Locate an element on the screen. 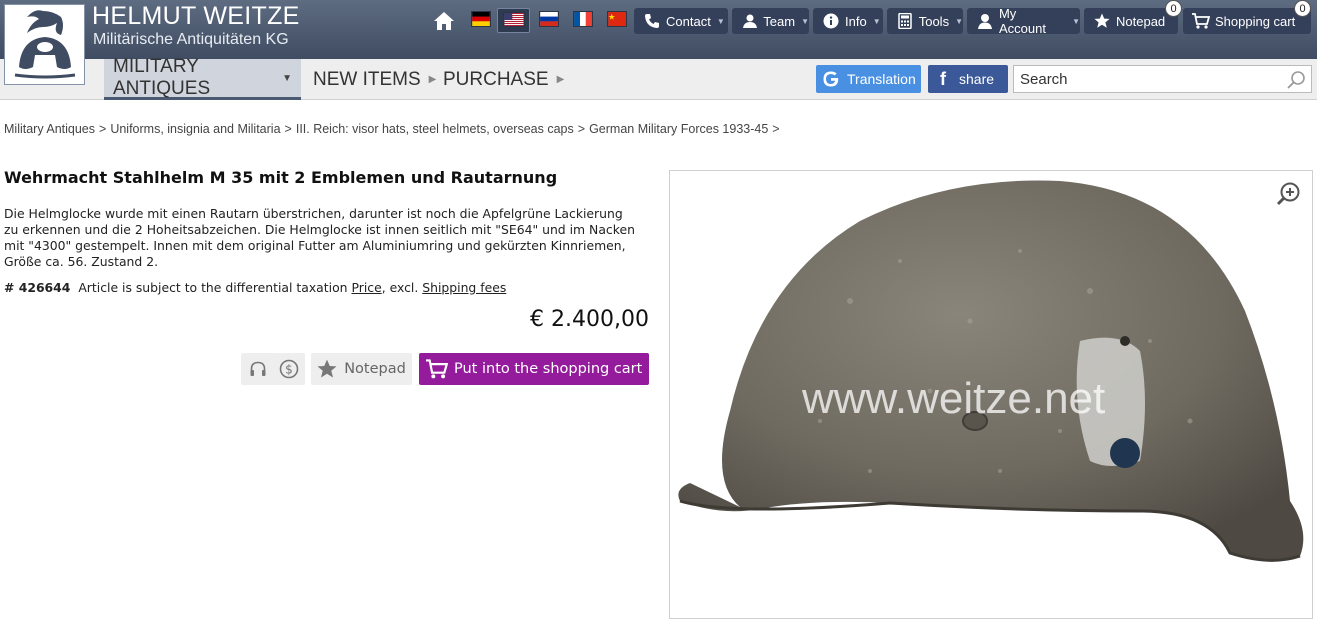  translation-label: Translation is located at coordinates (881, 79).